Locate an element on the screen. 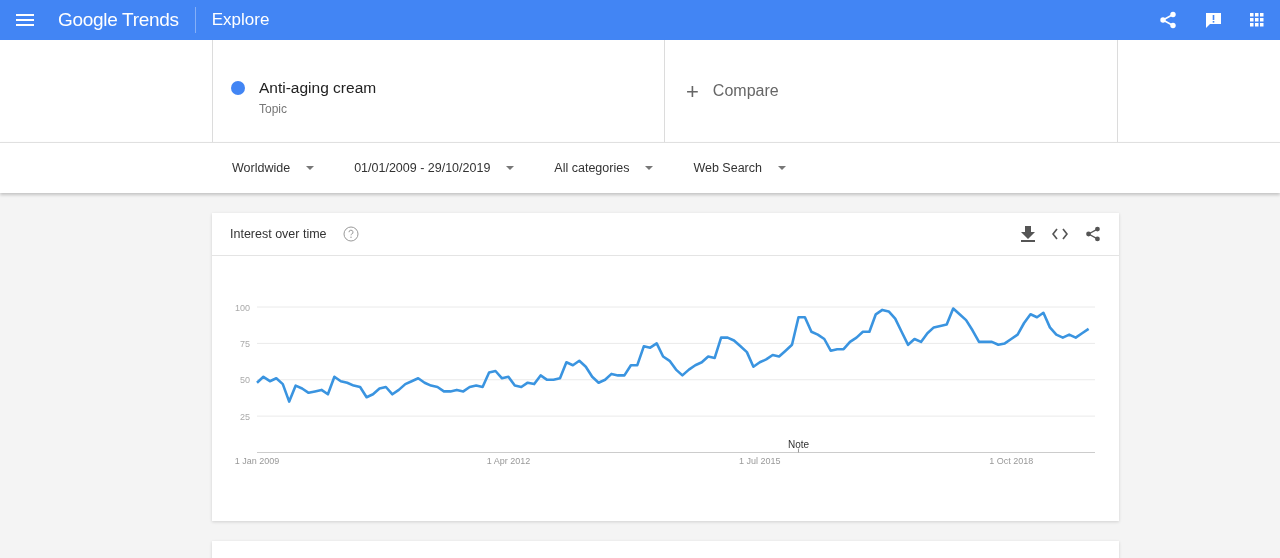  axis-label: 1 Apr 2012 is located at coordinates (508, 460).